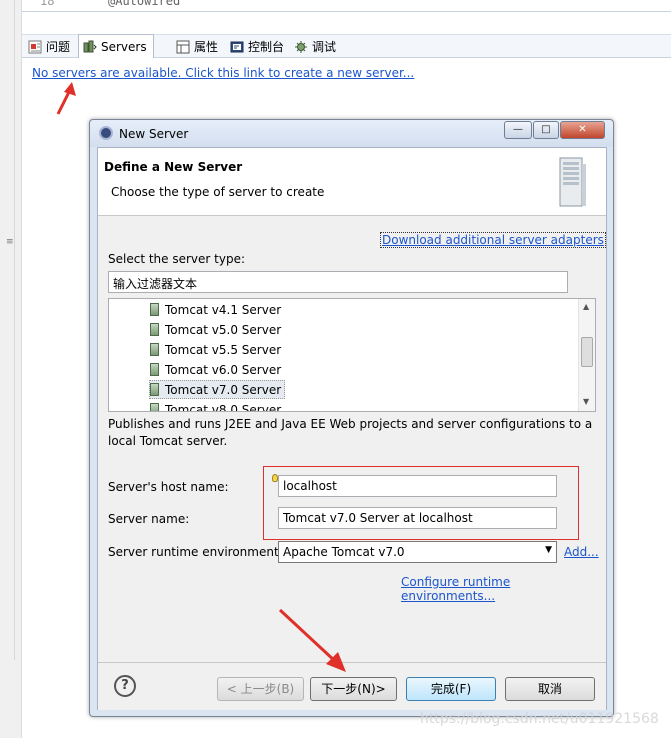  I want to click on wizard-subtitle: Choose the type of server to create, so click(218, 192).